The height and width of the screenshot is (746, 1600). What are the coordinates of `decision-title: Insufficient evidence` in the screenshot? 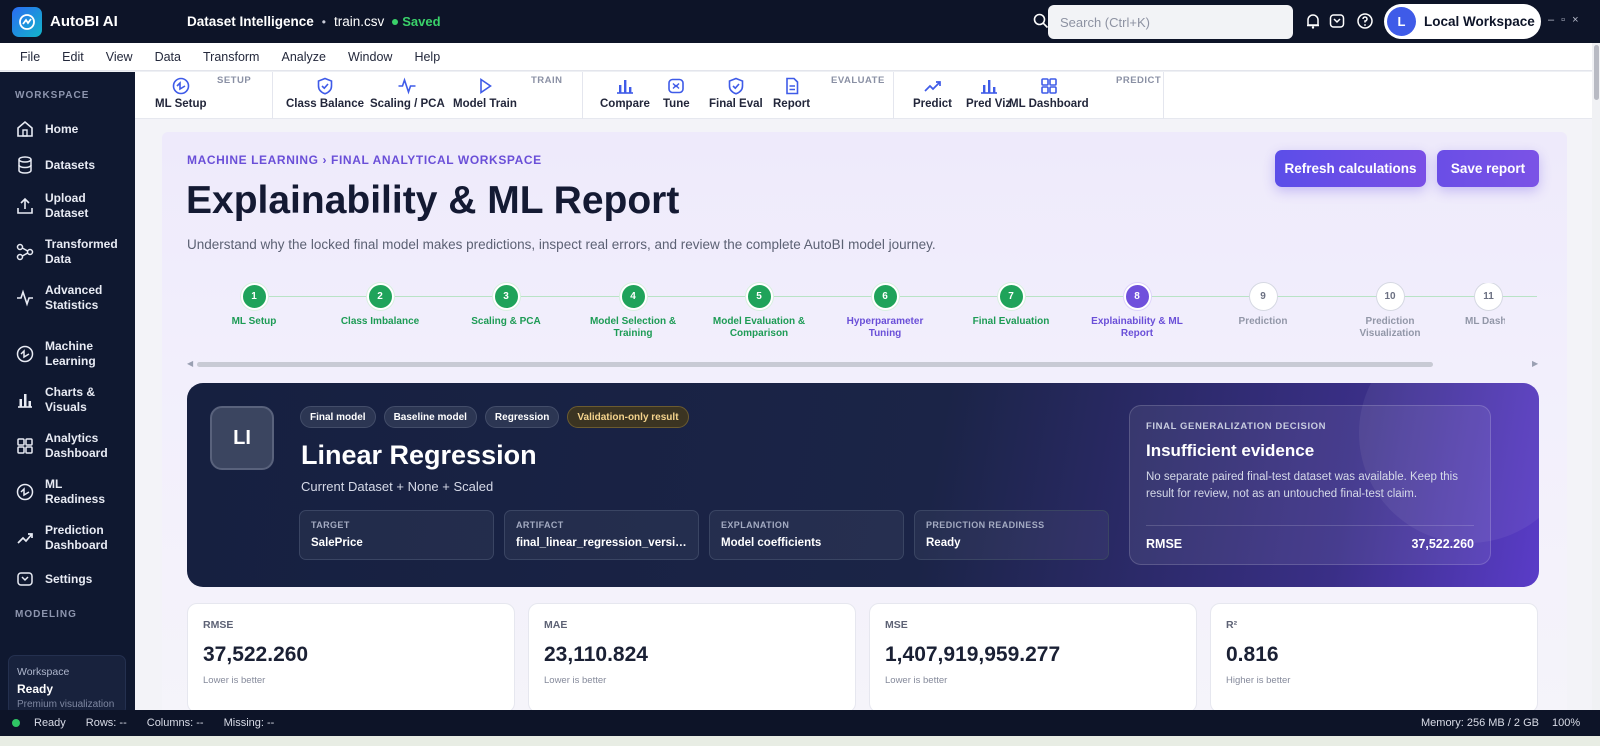 It's located at (1230, 450).